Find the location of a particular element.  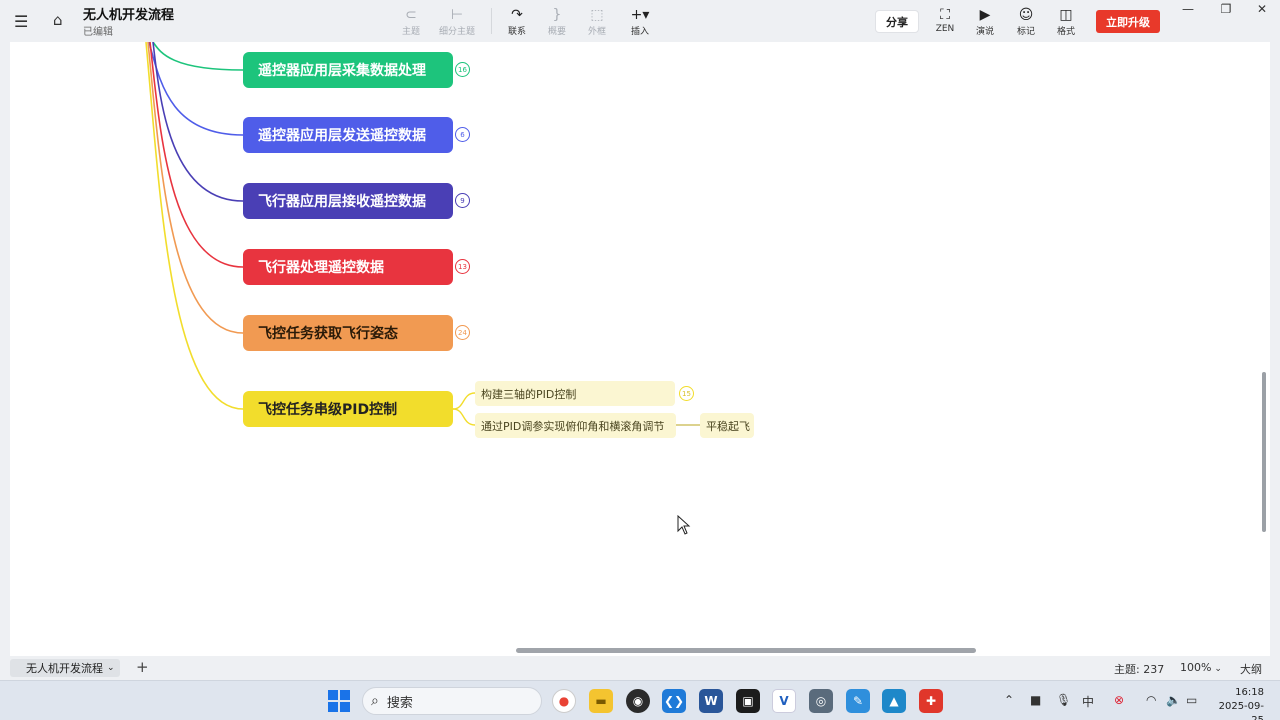

wifi-icon: ◠ is located at coordinates (1151, 700).